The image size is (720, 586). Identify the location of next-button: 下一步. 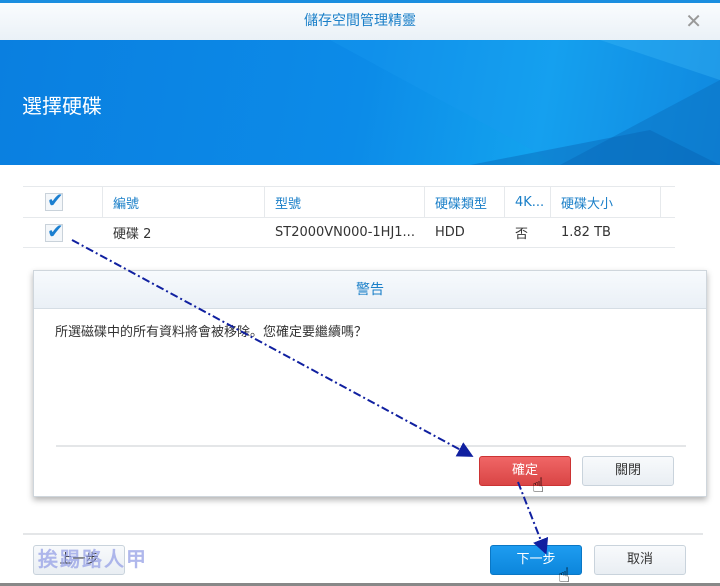
(536, 560).